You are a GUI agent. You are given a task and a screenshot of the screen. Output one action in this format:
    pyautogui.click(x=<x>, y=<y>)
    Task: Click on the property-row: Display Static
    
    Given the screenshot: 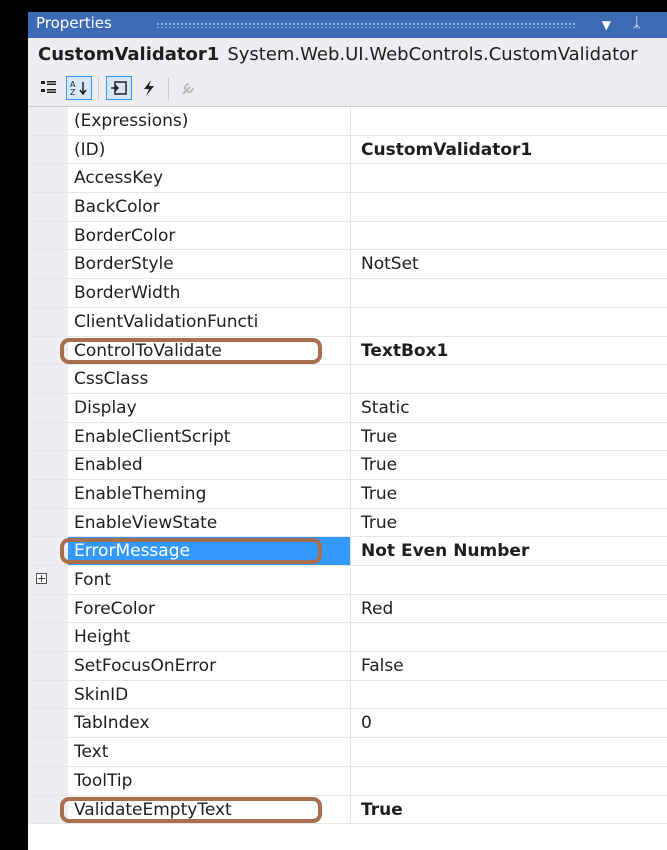 What is the action you would take?
    pyautogui.click(x=347, y=408)
    